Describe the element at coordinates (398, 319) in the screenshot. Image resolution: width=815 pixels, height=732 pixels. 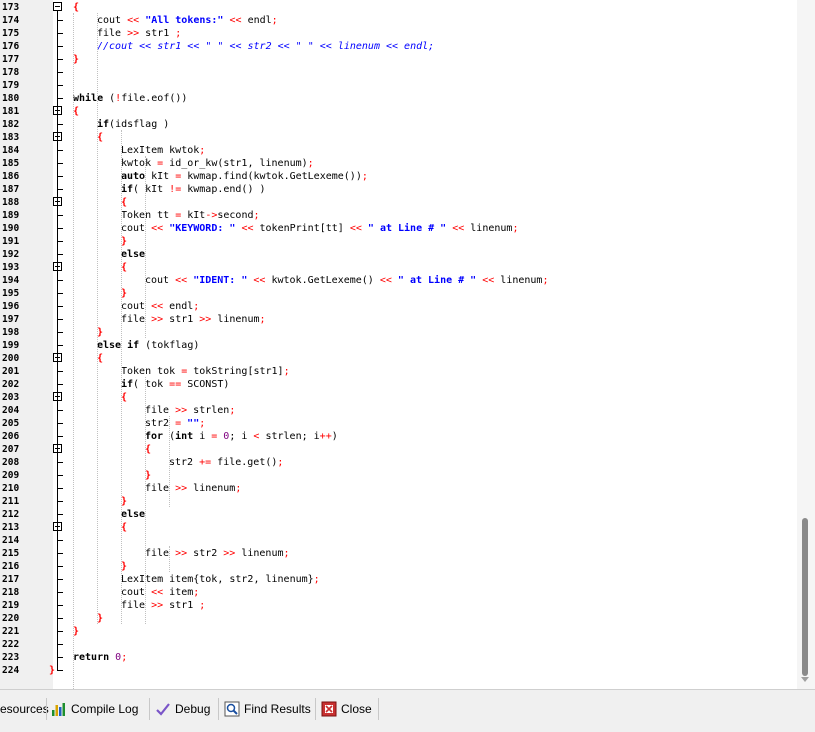
I see `code-line: 197 file >> str1 >> linenum;` at that location.